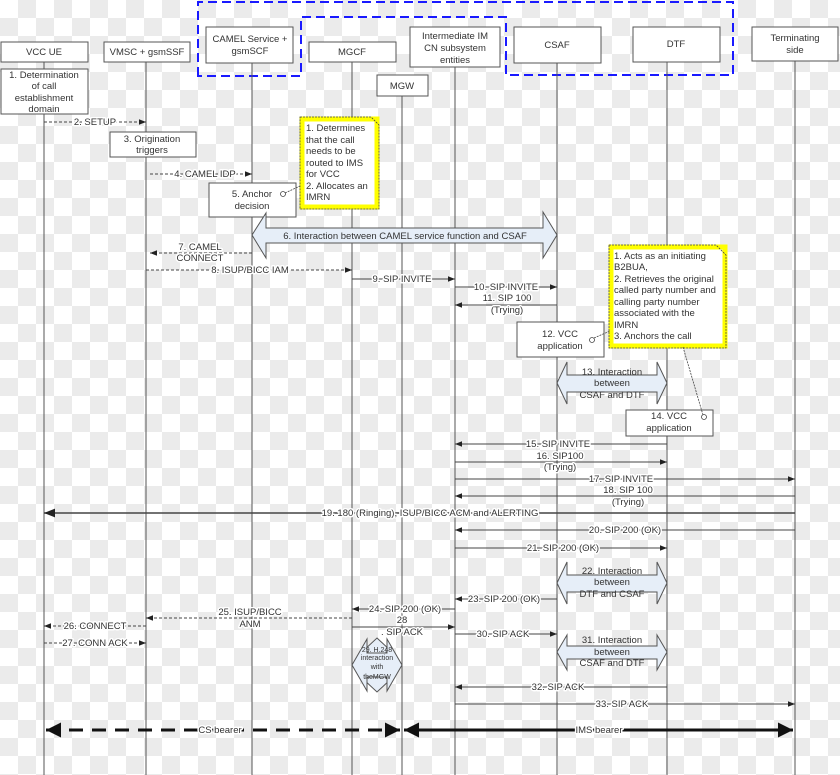 The width and height of the screenshot is (840, 775). Describe the element at coordinates (625, 497) in the screenshot. I see `msg-18-sip-100: 18. SIP 100(Trying)` at that location.